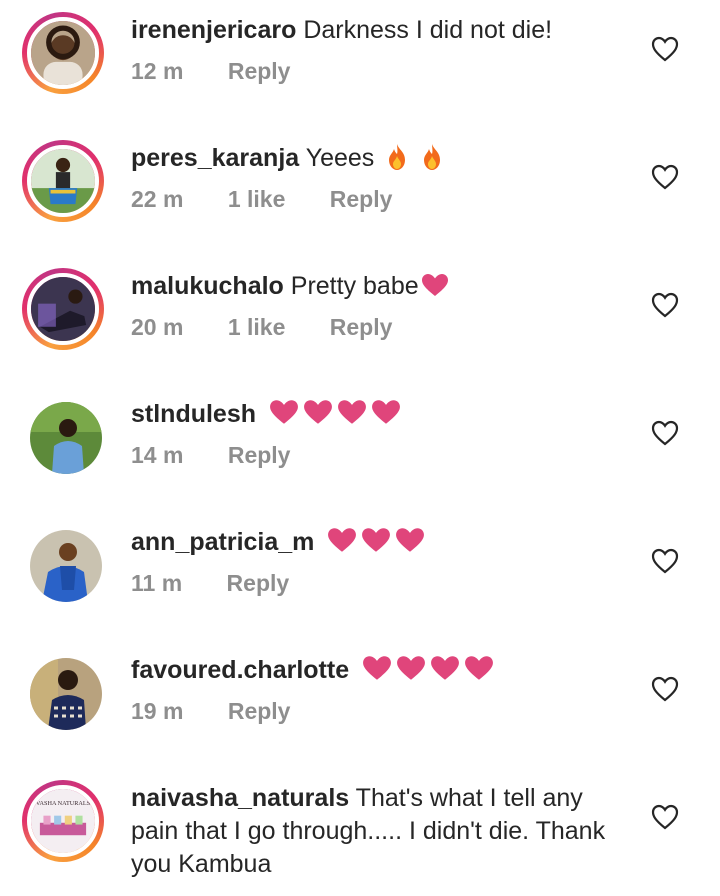 Image resolution: width=720 pixels, height=896 pixels. Describe the element at coordinates (157, 711) in the screenshot. I see `timestamp: 19 m` at that location.